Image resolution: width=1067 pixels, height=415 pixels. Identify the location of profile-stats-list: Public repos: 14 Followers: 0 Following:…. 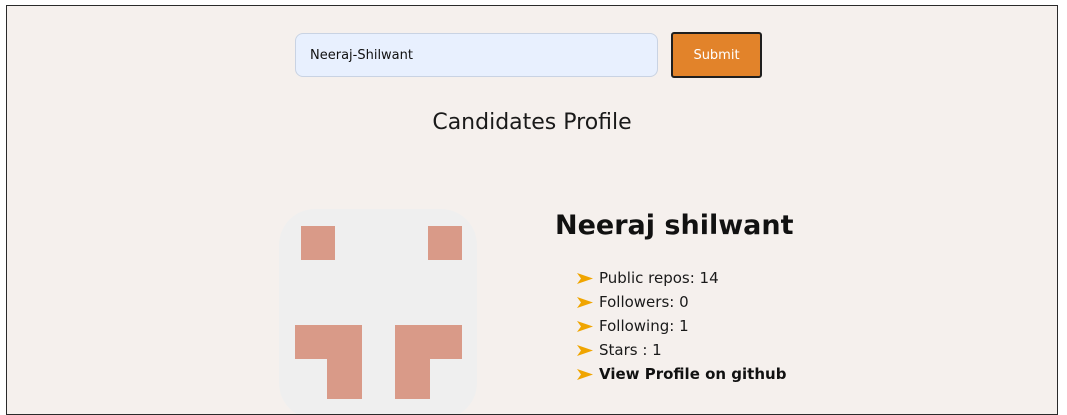
(681, 326).